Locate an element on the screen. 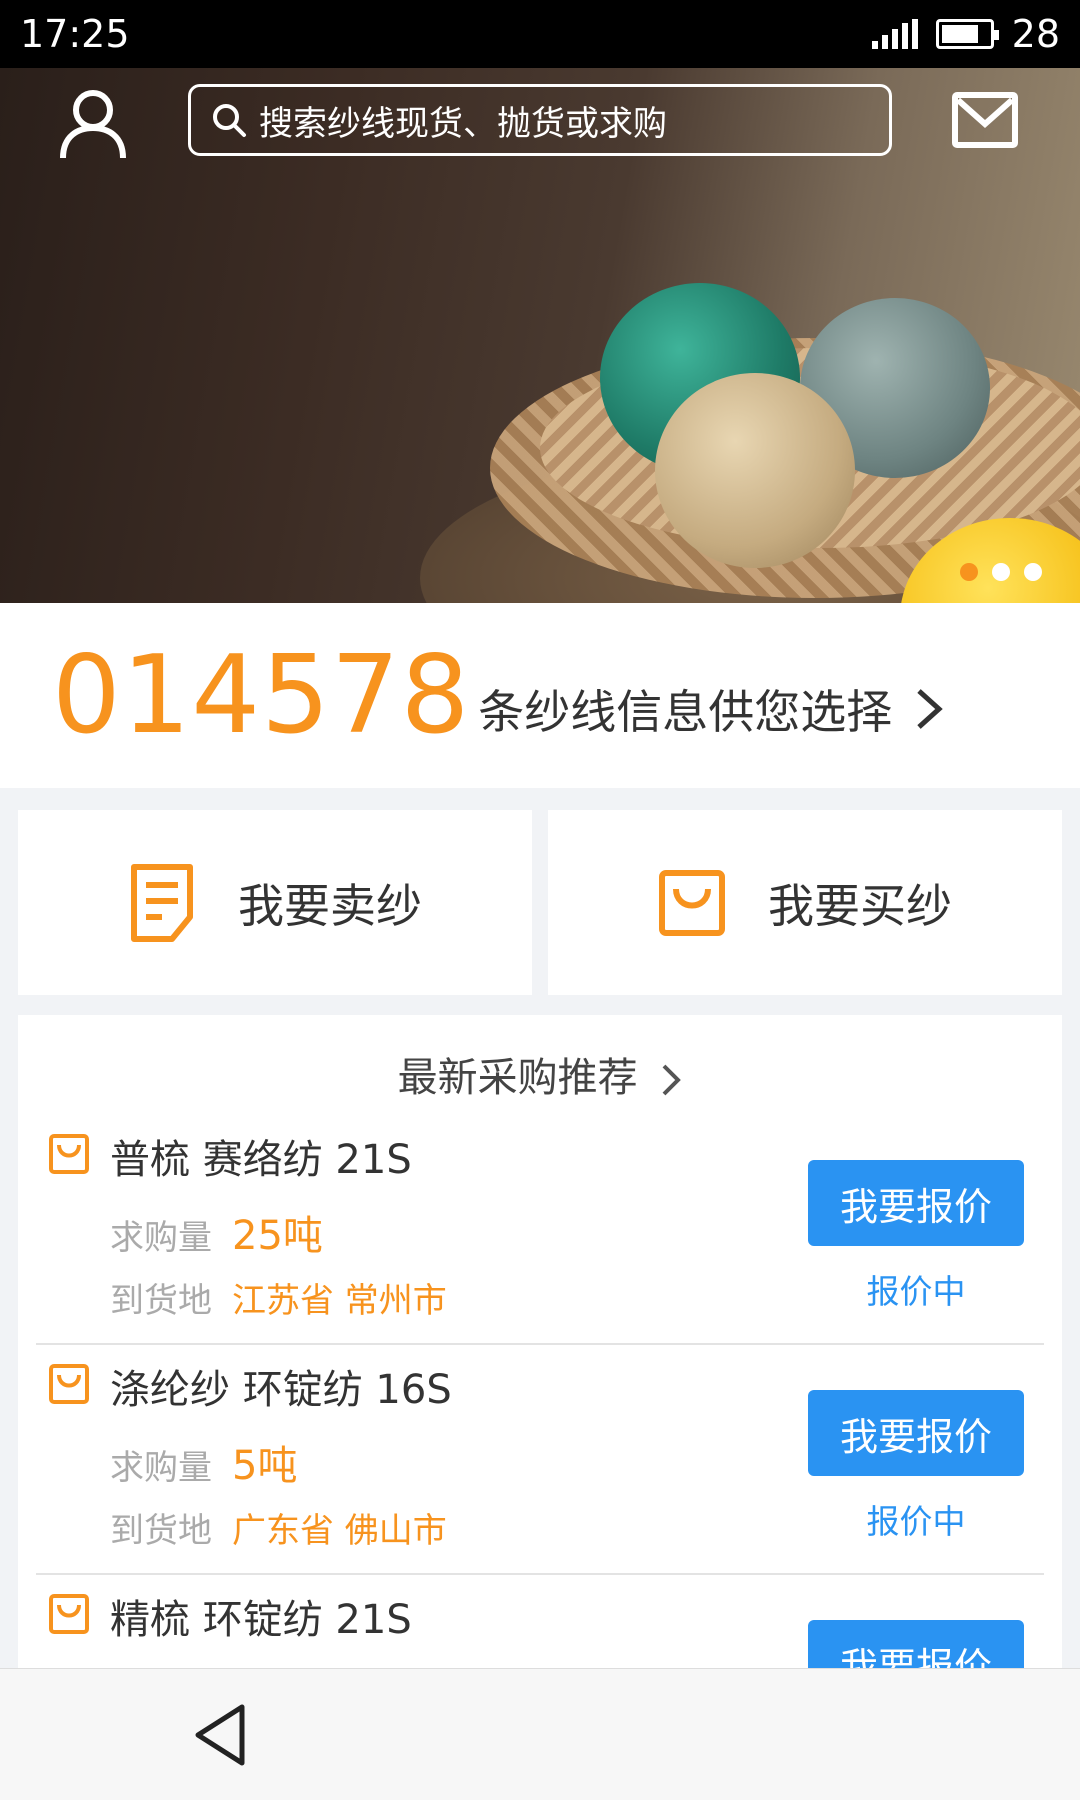  yarn-ball-beige is located at coordinates (755, 470).